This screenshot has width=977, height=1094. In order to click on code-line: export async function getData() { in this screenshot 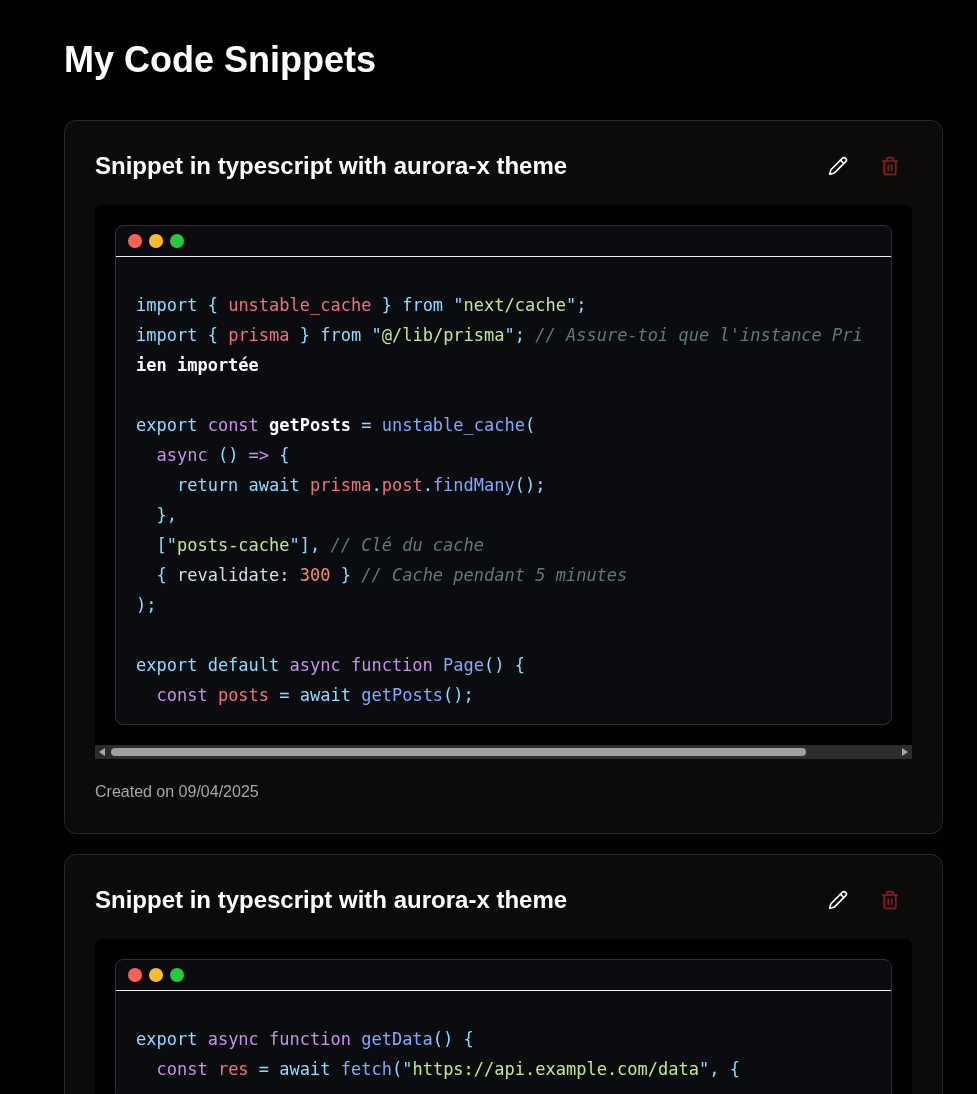, I will do `click(305, 1039)`.